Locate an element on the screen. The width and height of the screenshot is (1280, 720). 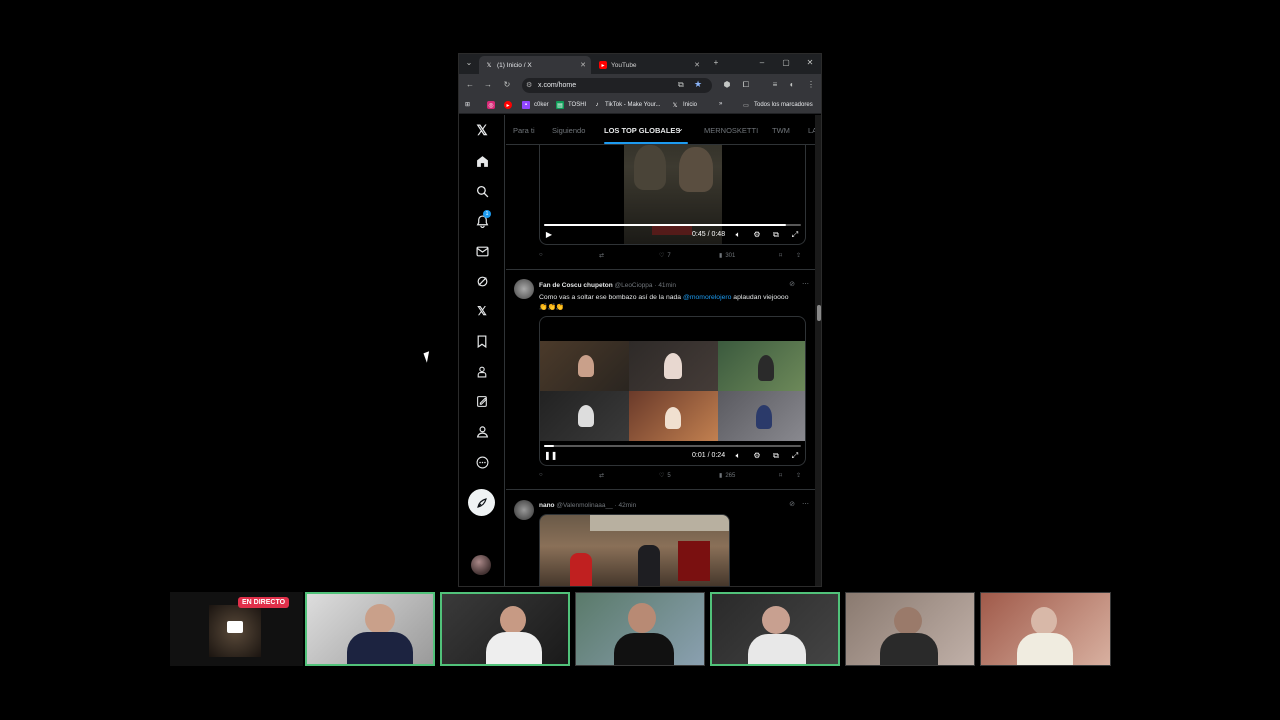
tab-youtube: ▸ YouTube ✕ is located at coordinates (649, 65).